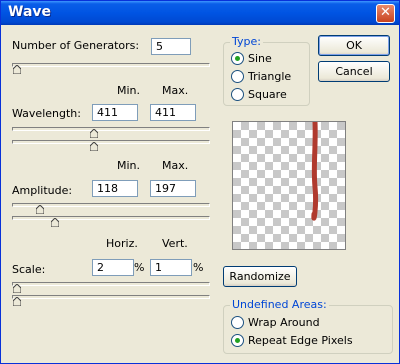  I want to click on scale-horiz-input: 2, so click(113, 267).